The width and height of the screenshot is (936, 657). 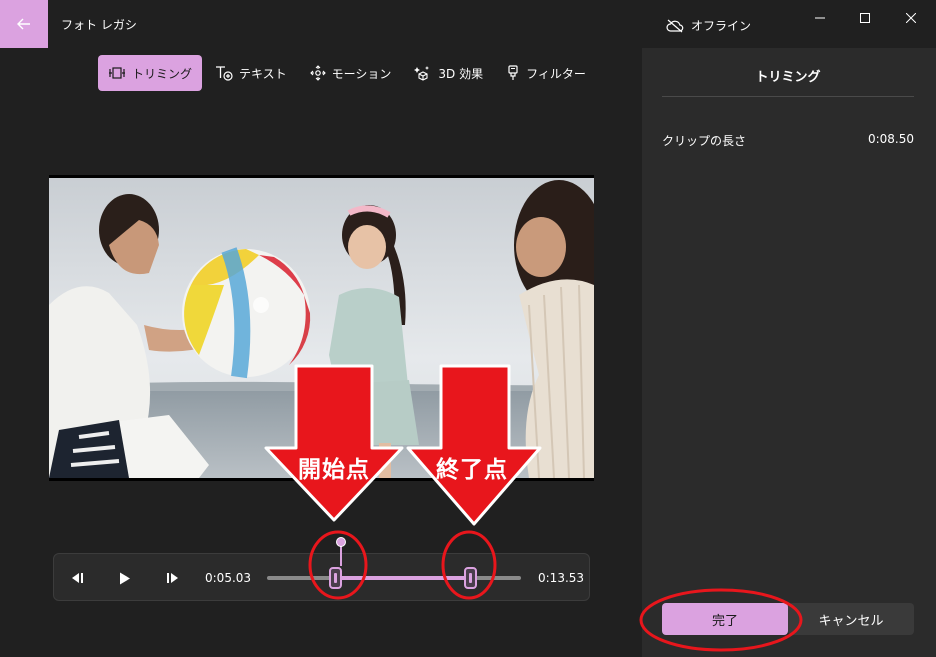 I want to click on tab-motion-label: モーション, so click(x=361, y=73).